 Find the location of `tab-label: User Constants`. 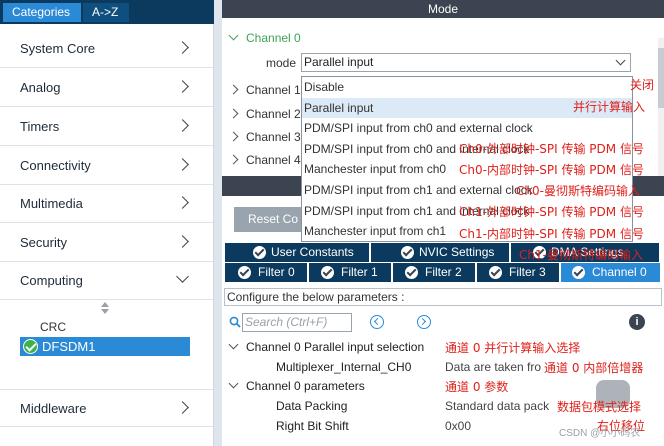

tab-label: User Constants is located at coordinates (312, 252).